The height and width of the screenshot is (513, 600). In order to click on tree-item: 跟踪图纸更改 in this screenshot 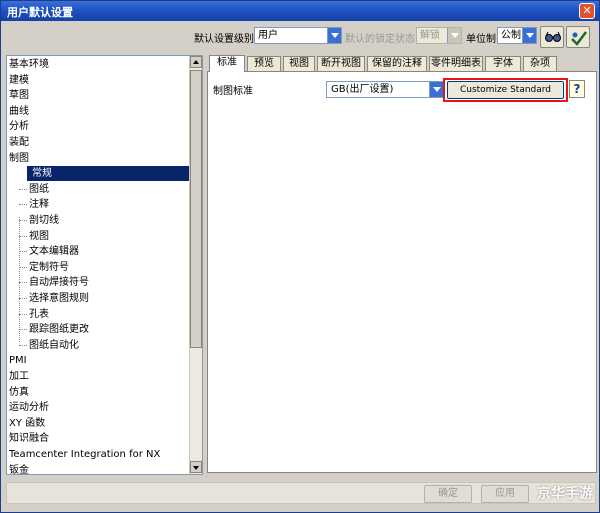, I will do `click(54, 329)`.